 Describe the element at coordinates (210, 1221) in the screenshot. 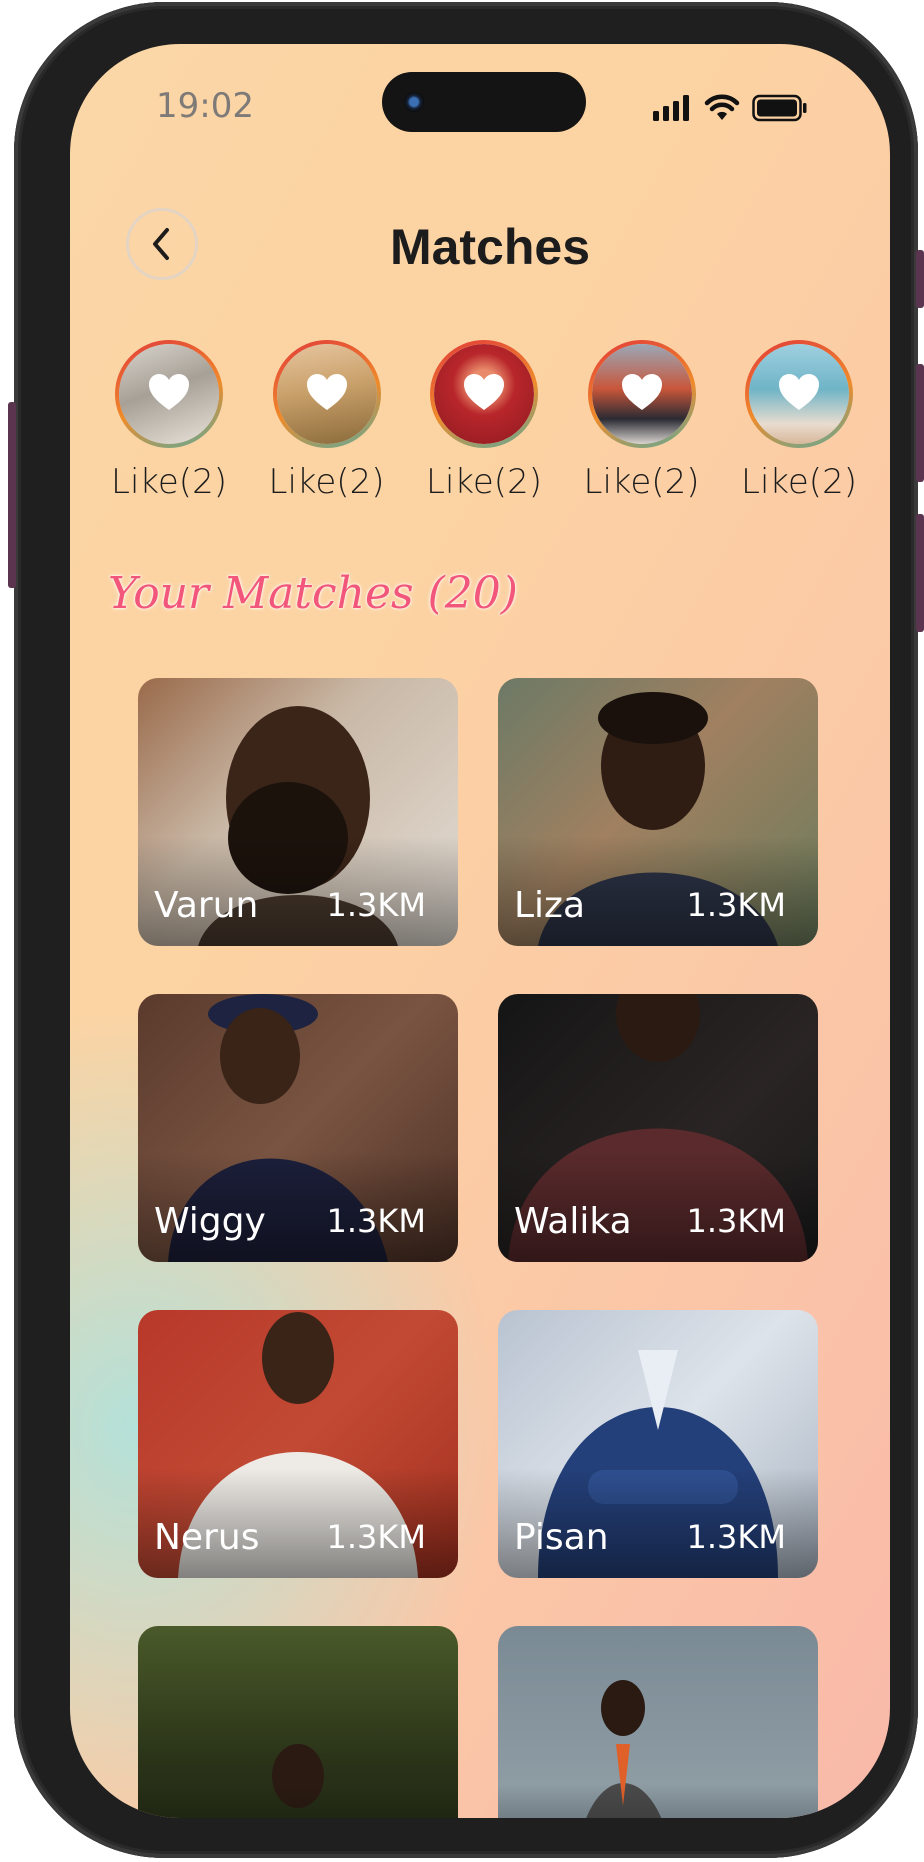

I see `match-name: Wiggy` at that location.